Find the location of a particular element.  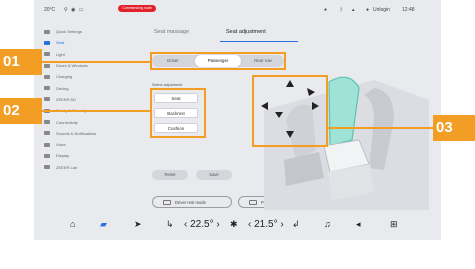

sidebar-item-seat: Seat is located at coordinates (74, 42).